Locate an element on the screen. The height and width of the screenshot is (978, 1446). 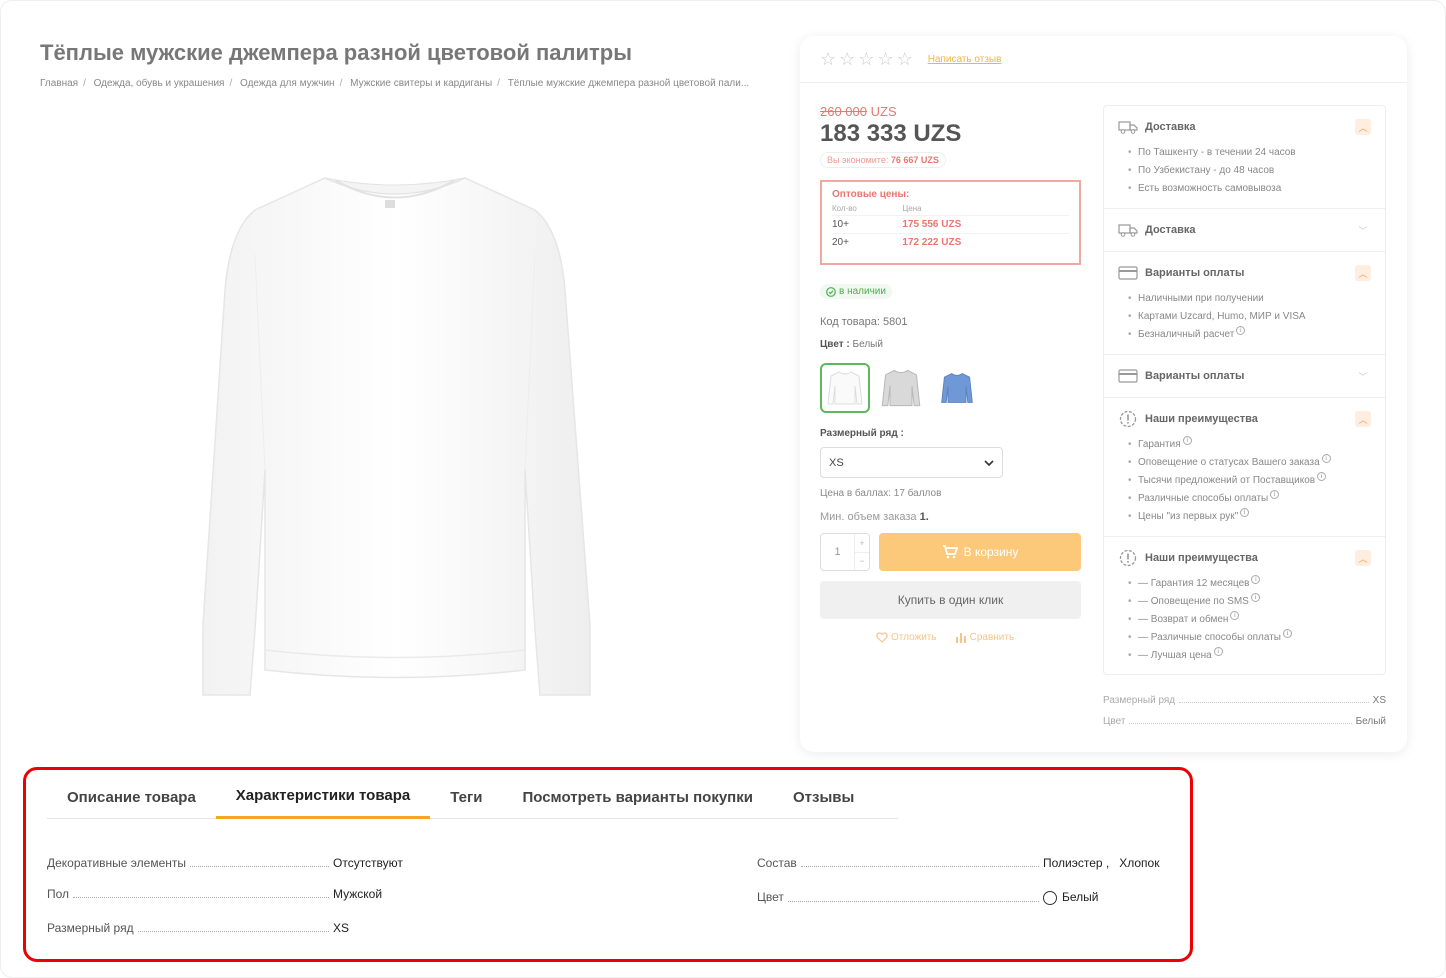
char-row-color: Цвет Белый is located at coordinates (963, 897).